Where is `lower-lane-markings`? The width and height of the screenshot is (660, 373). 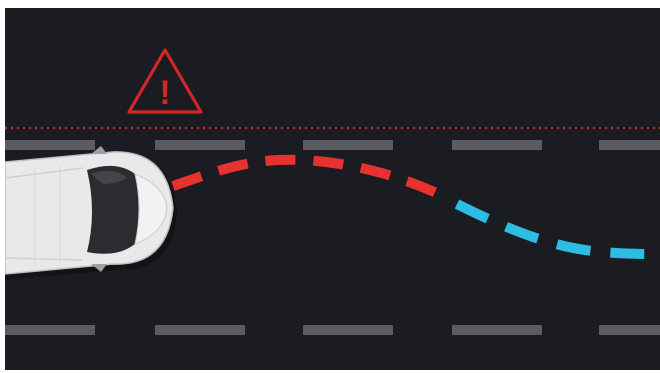 lower-lane-markings is located at coordinates (332, 330).